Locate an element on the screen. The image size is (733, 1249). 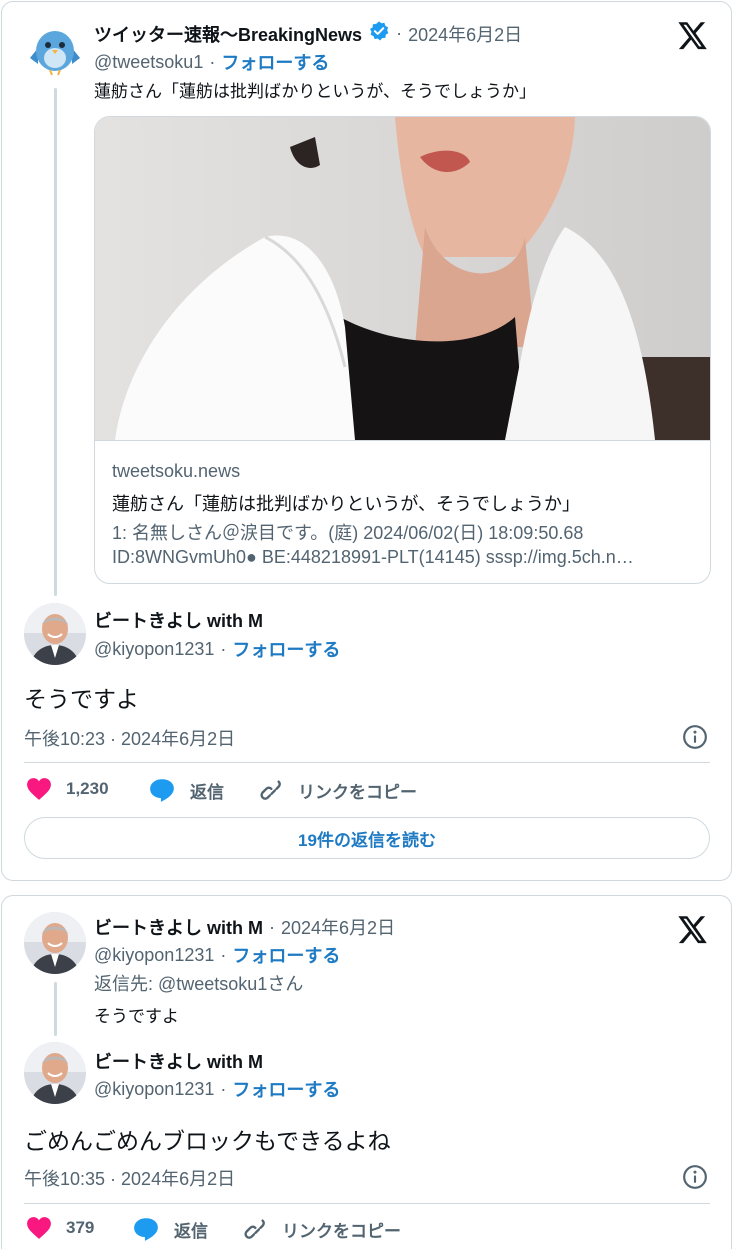
like-count: 379 is located at coordinates (80, 1227).